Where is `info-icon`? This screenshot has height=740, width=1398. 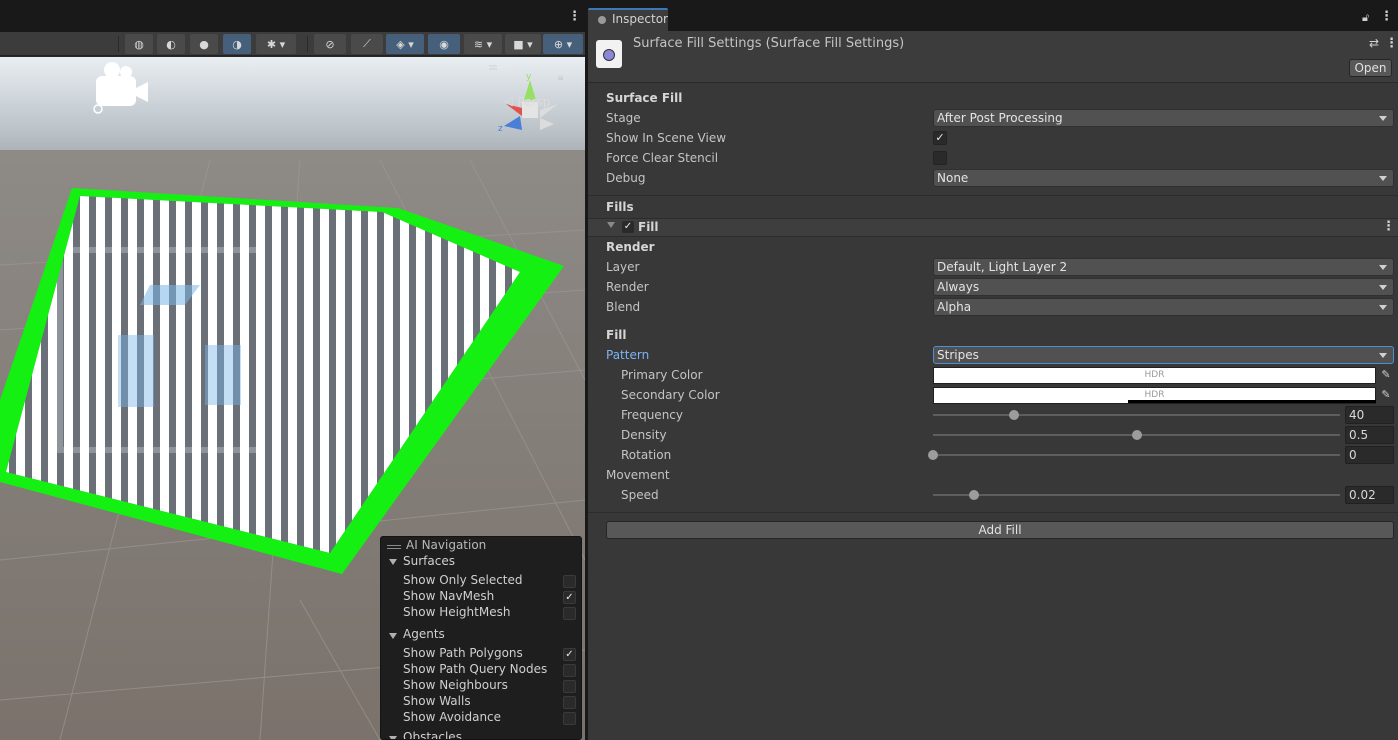 info-icon is located at coordinates (602, 20).